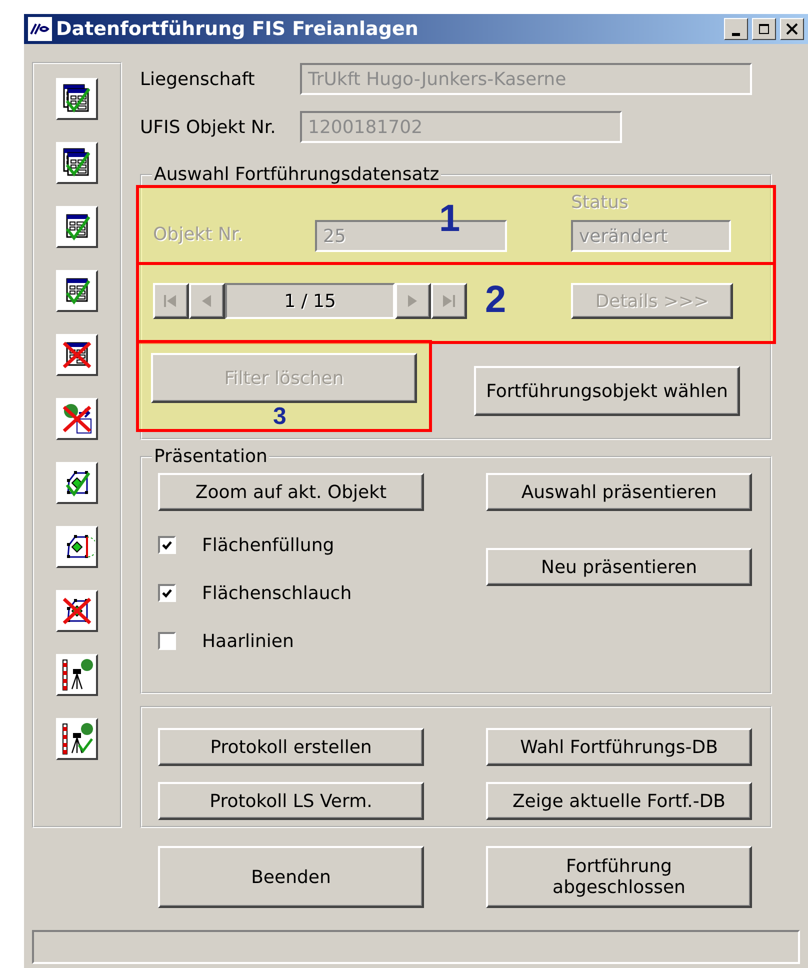 Image resolution: width=808 pixels, height=968 pixels. I want to click on close-icon, so click(792, 29).